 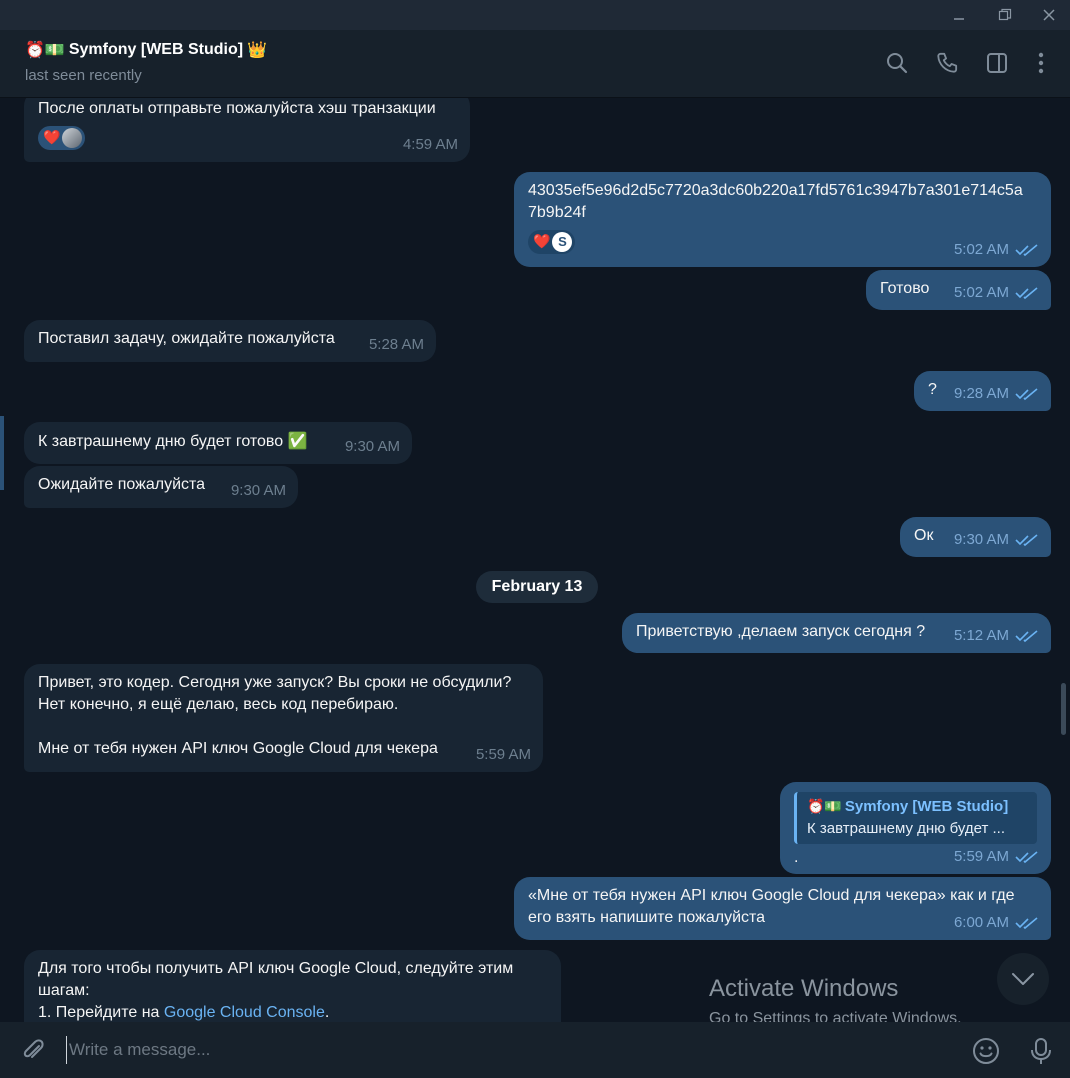 I want to click on message-meta: 4:59 AM, so click(x=430, y=145).